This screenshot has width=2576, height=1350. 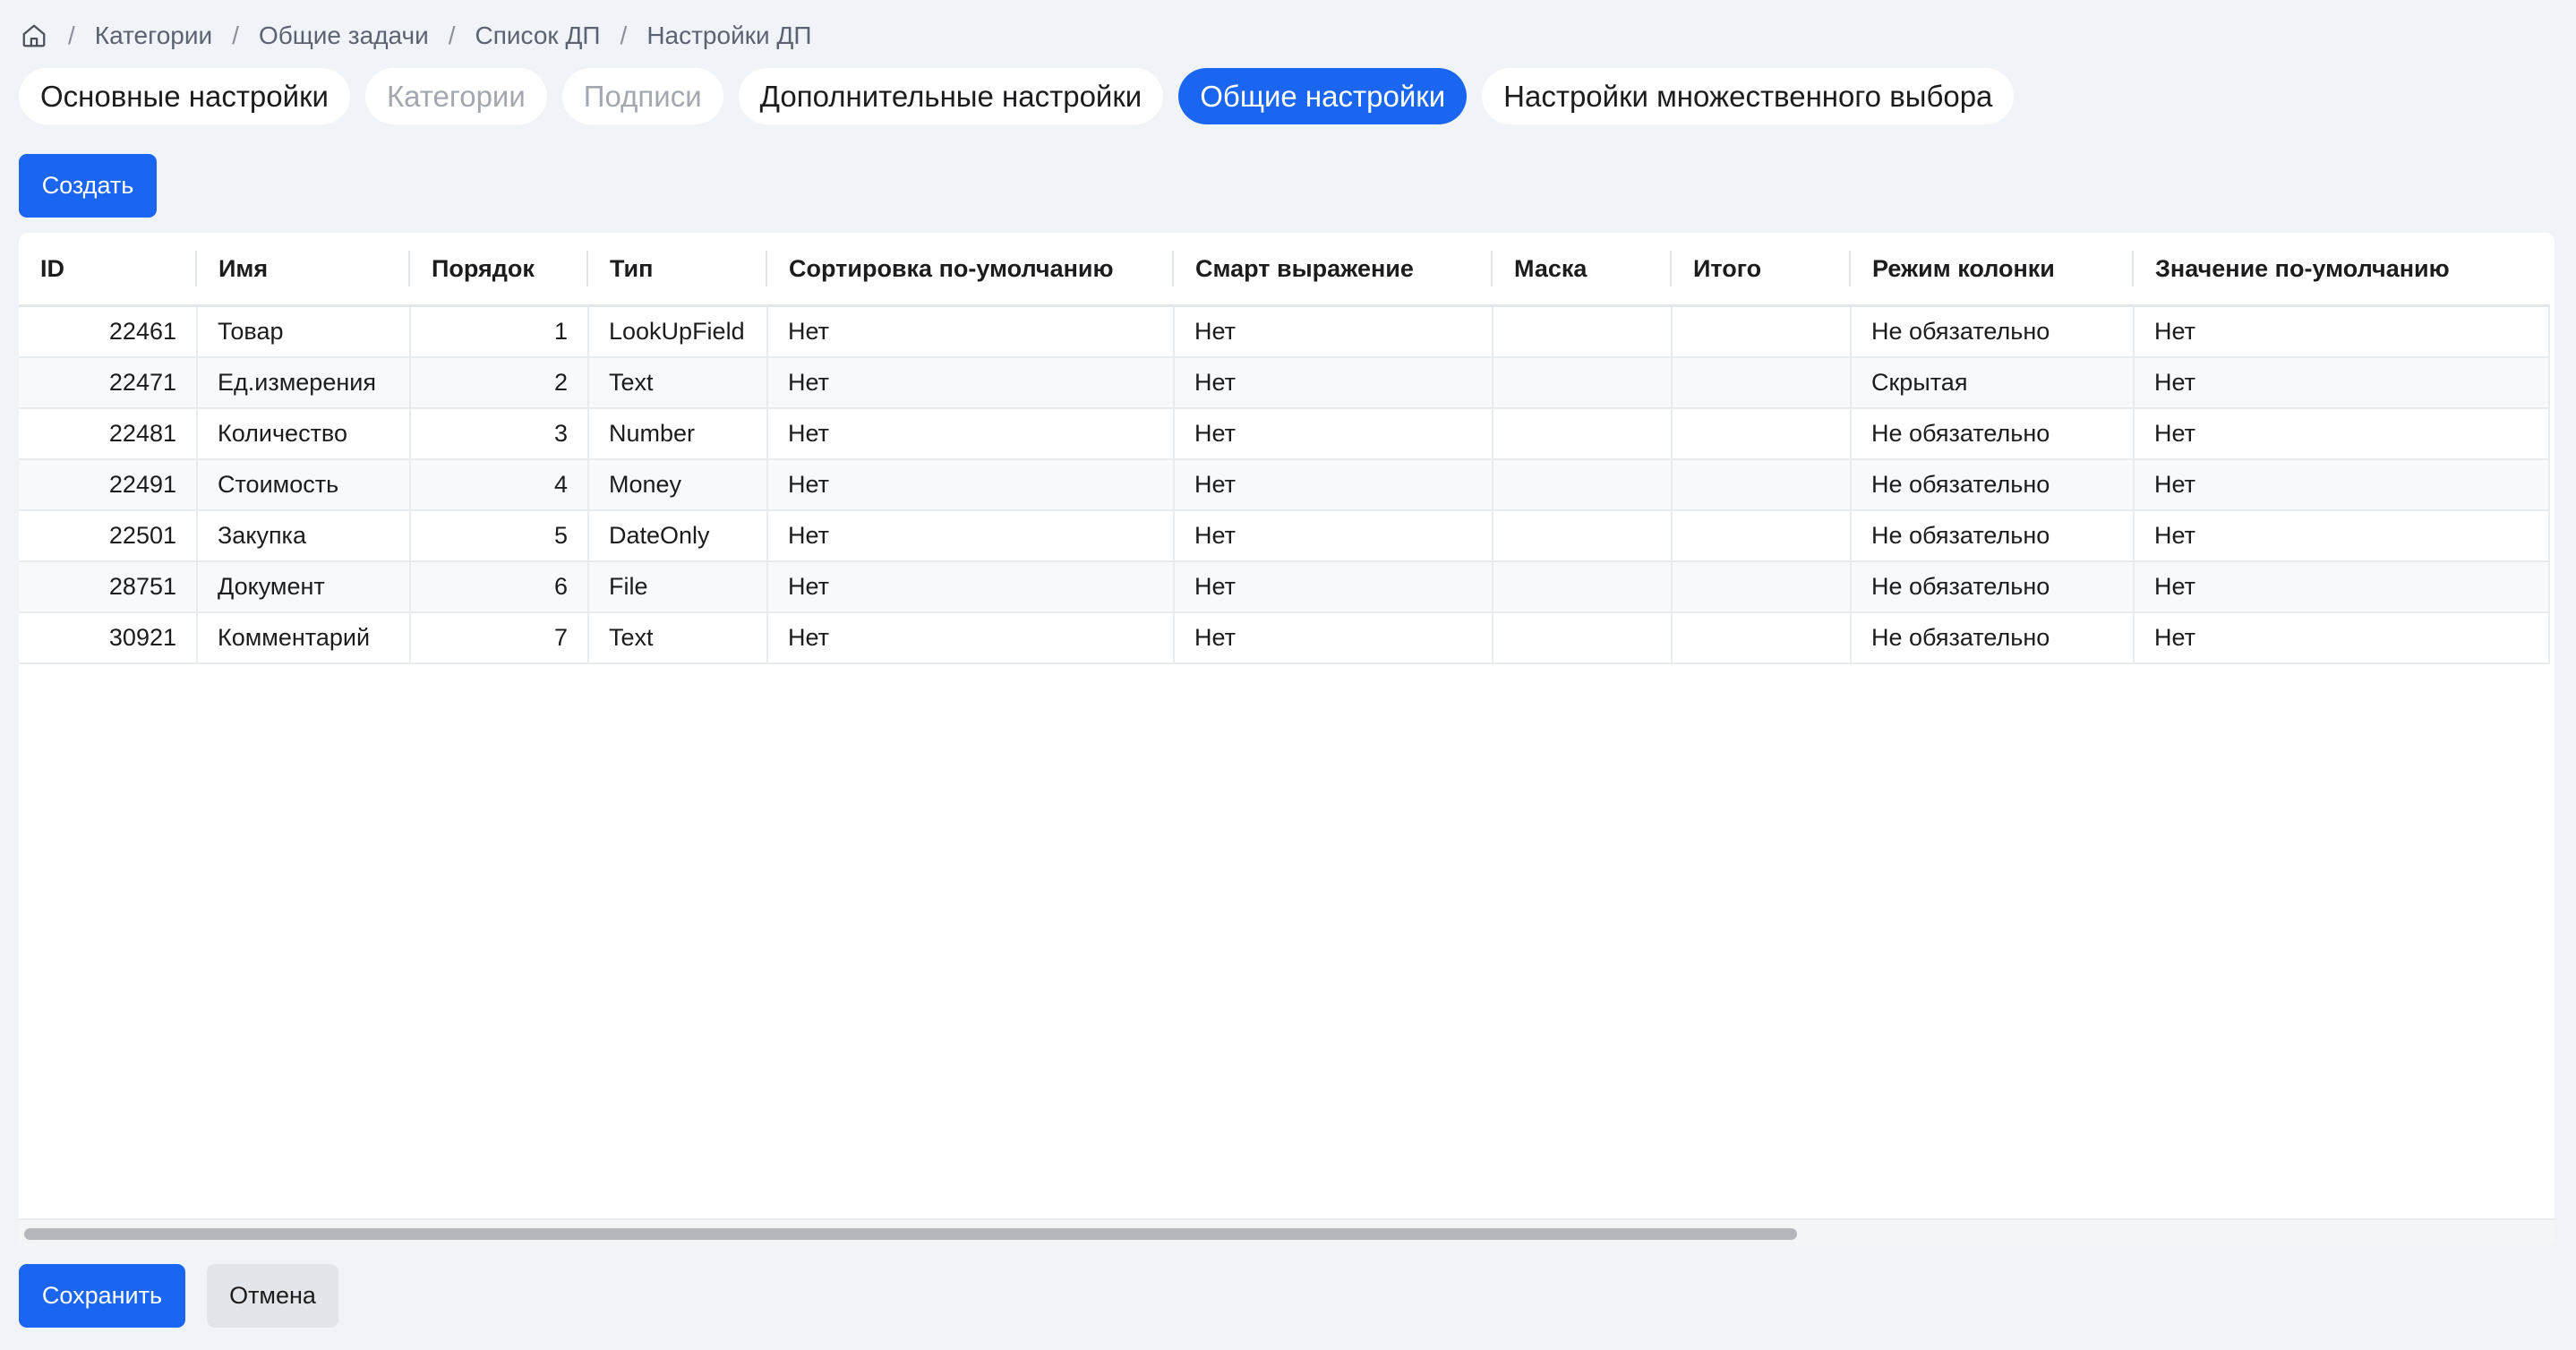 What do you see at coordinates (951, 96) in the screenshot?
I see `tab-additional-settings: Дополнительные настройки` at bounding box center [951, 96].